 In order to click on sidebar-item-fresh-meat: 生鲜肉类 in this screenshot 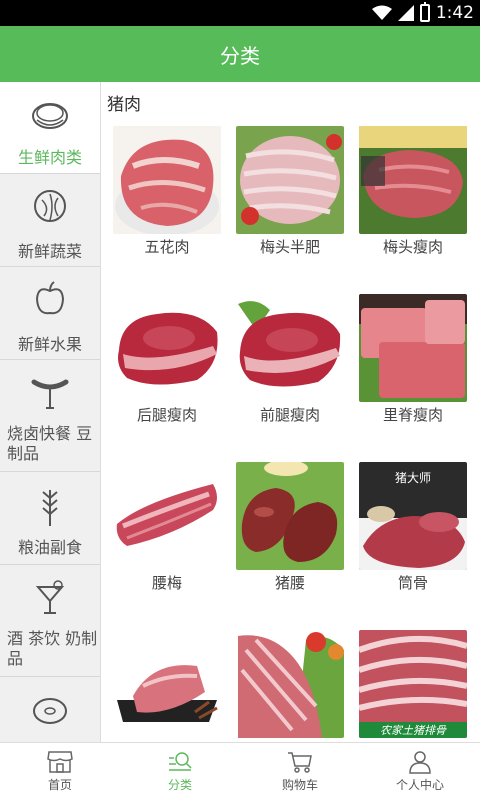, I will do `click(50, 128)`.